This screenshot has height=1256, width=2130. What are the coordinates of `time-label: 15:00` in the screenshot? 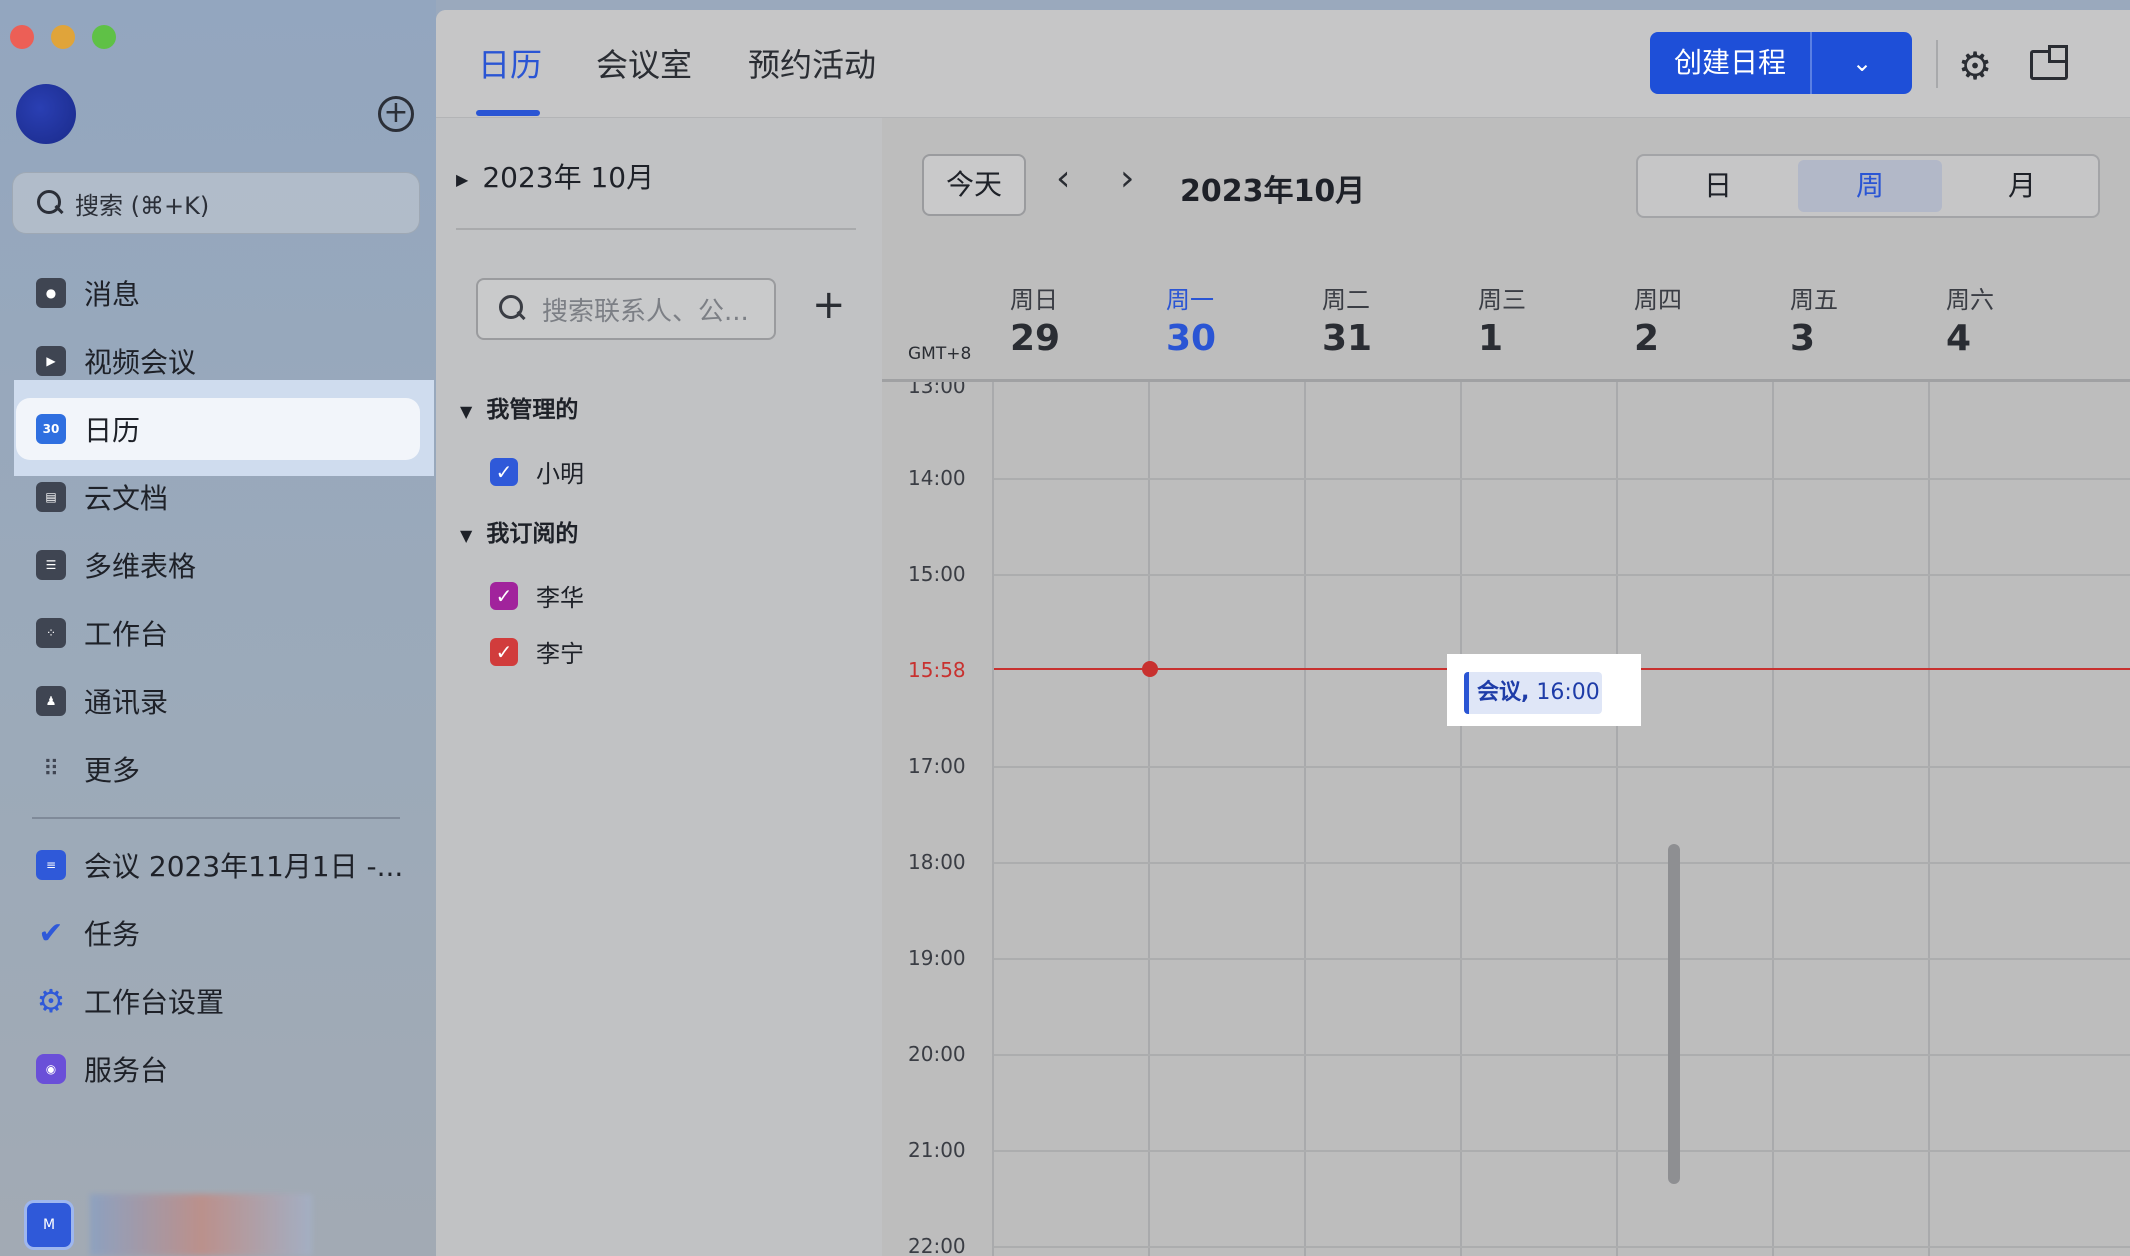 It's located at (937, 574).